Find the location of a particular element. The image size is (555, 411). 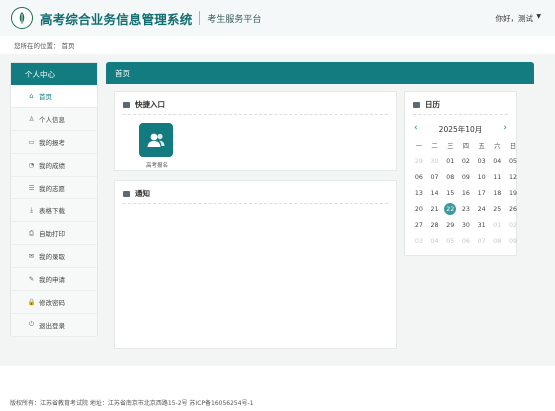

calendar-day: 16 is located at coordinates (466, 193).